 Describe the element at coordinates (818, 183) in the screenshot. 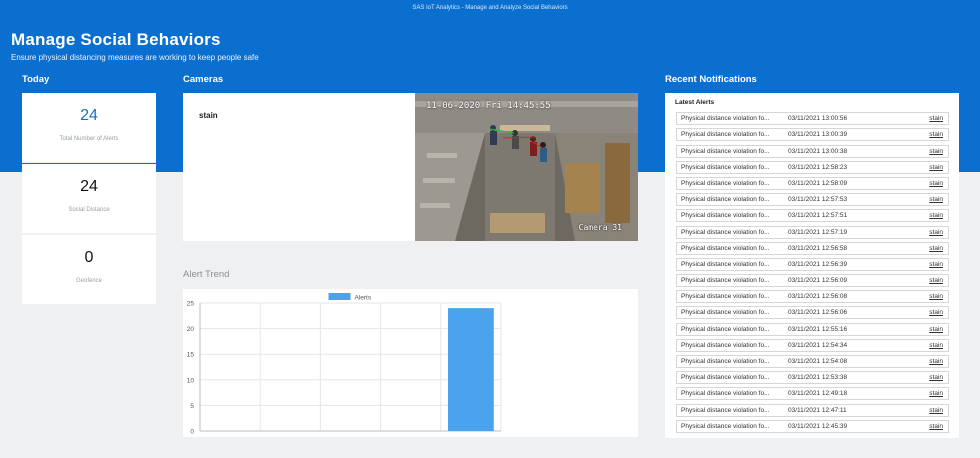

I see `notification-time: 03/11/2021 12:58:09` at that location.